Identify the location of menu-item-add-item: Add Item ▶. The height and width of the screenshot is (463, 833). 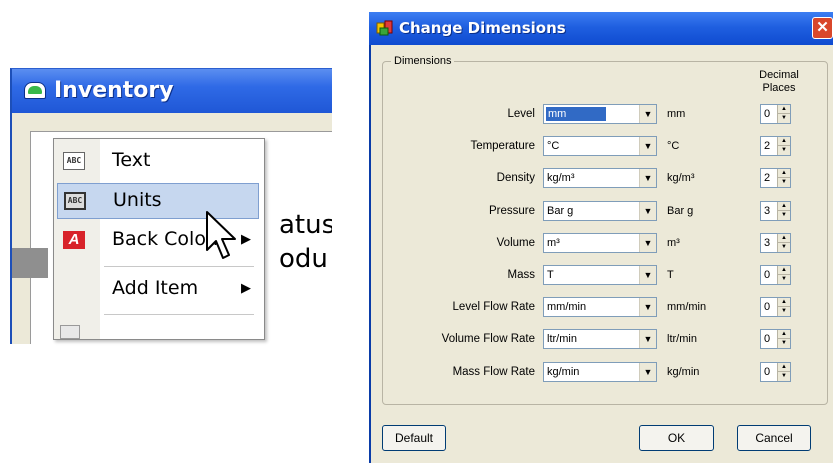
(158, 290).